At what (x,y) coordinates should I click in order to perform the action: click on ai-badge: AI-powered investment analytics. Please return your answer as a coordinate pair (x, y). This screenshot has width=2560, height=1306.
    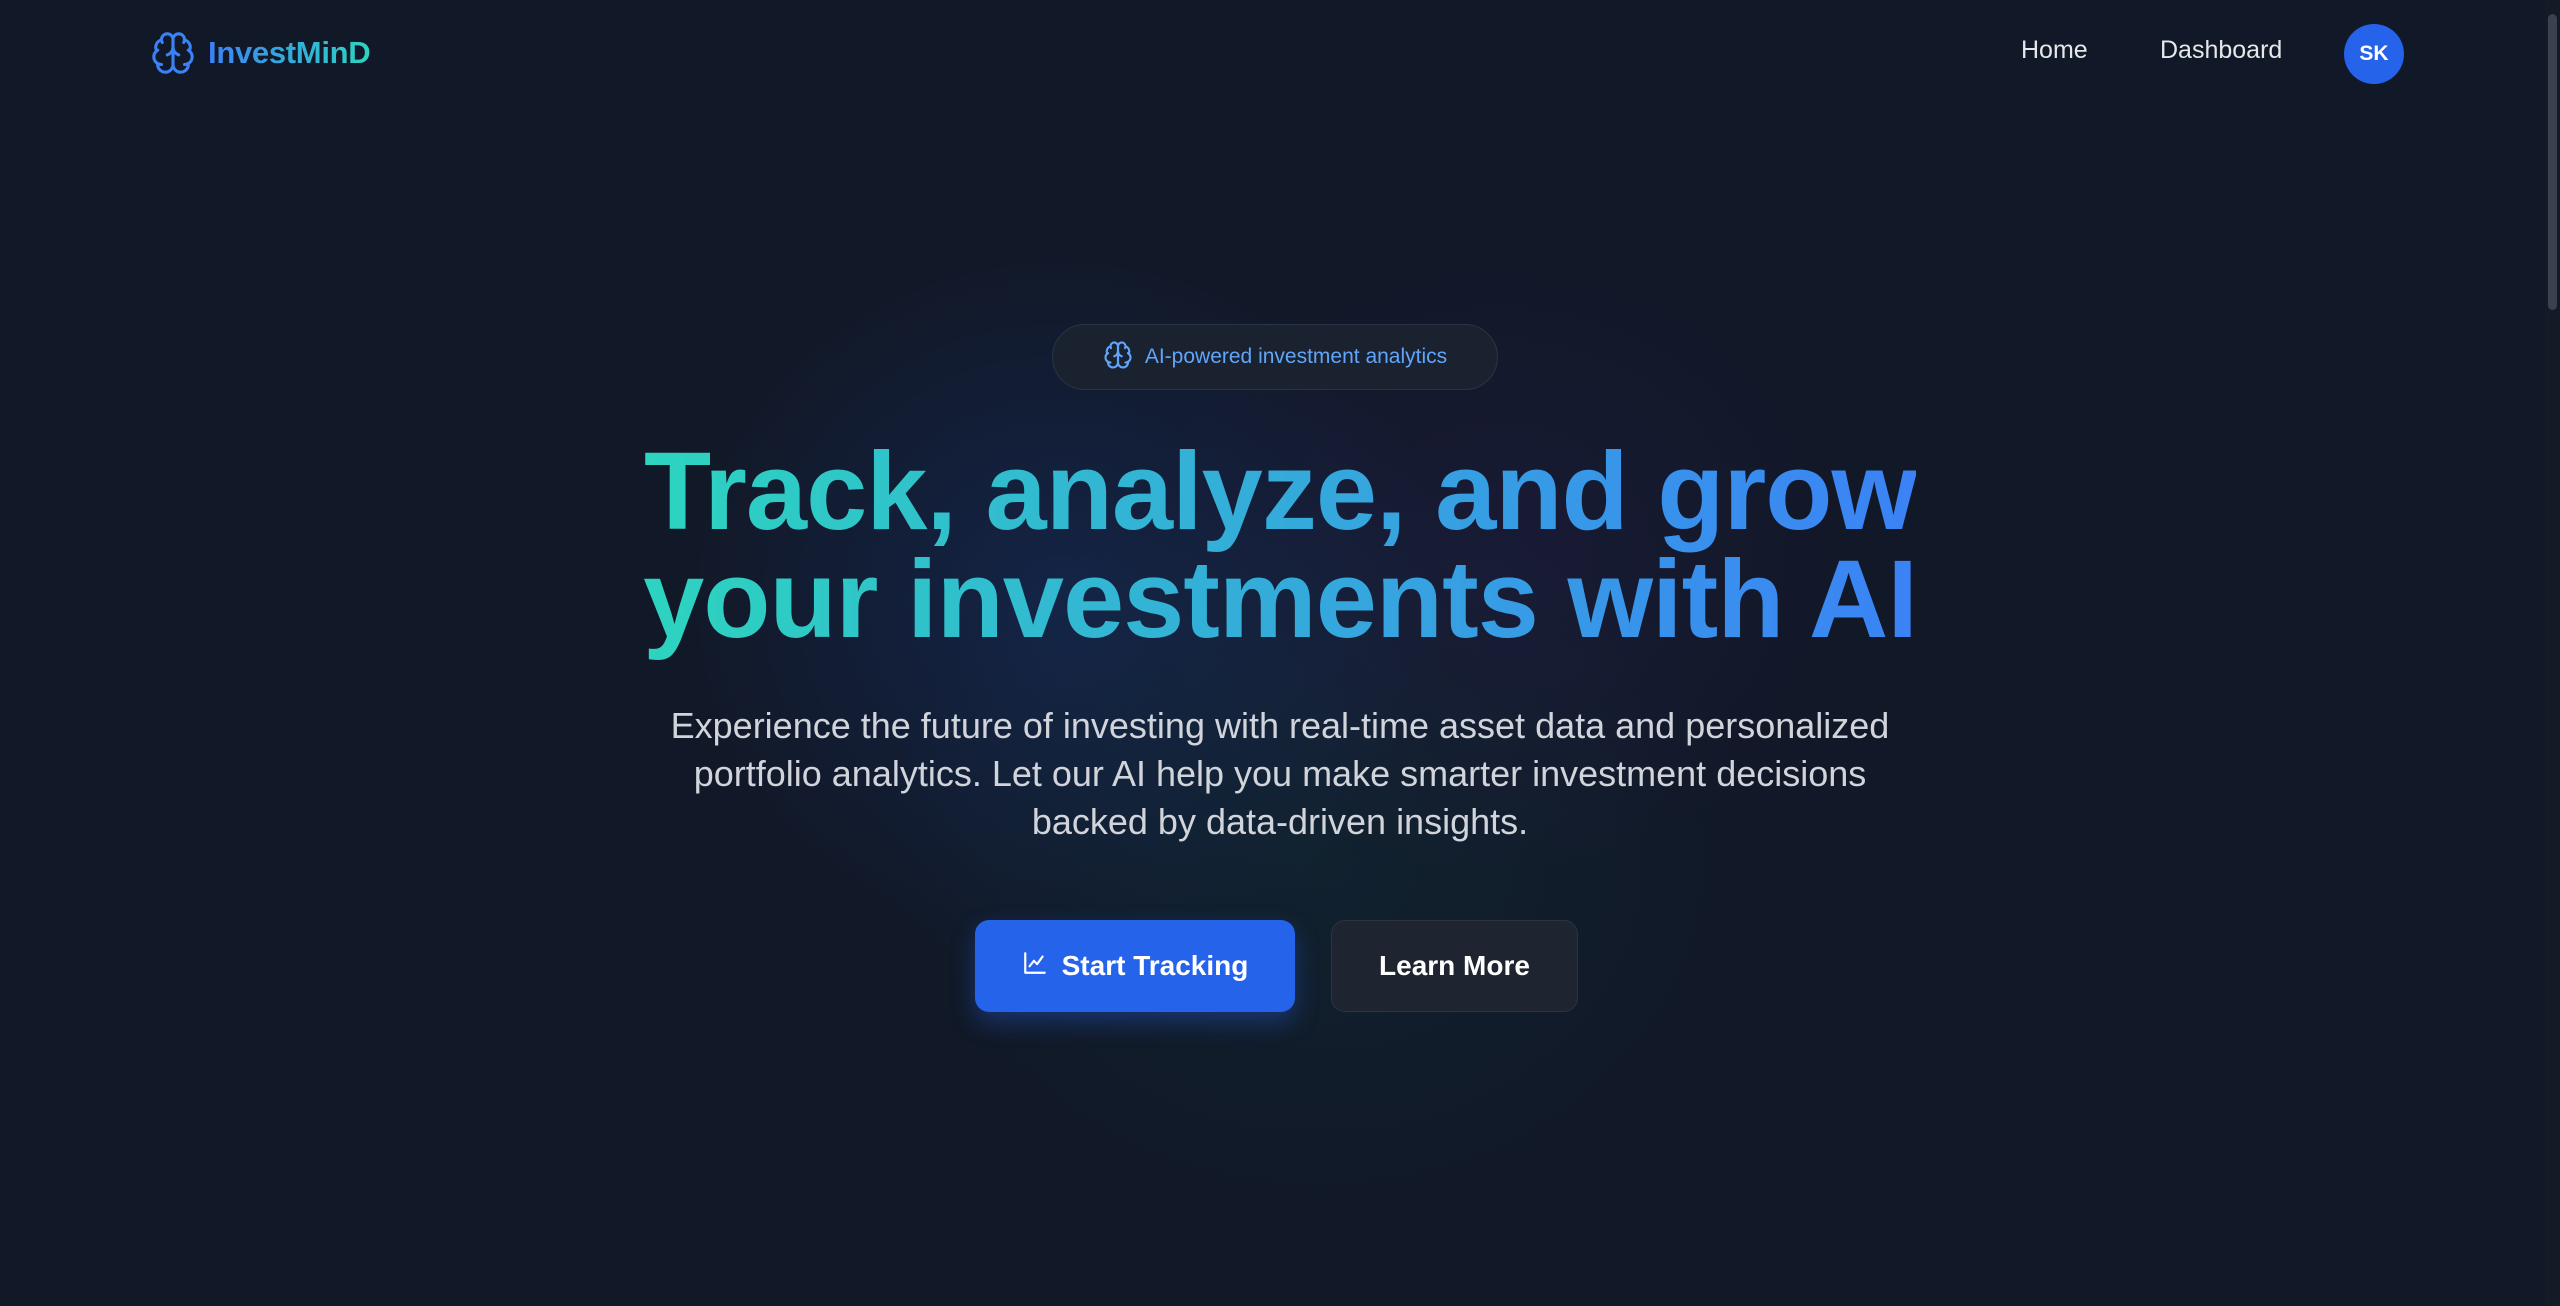
    Looking at the image, I should click on (1275, 357).